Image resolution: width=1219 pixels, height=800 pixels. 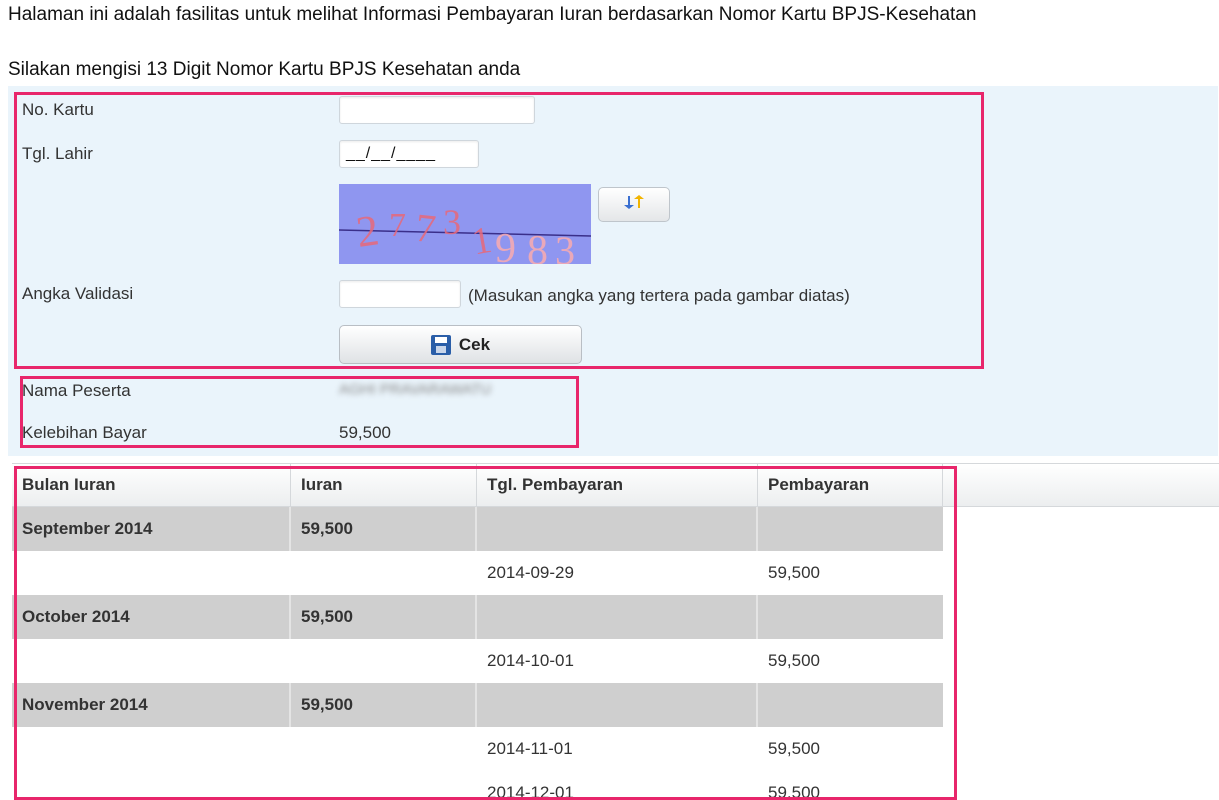 I want to click on svg-text: 8, so click(x=537, y=246).